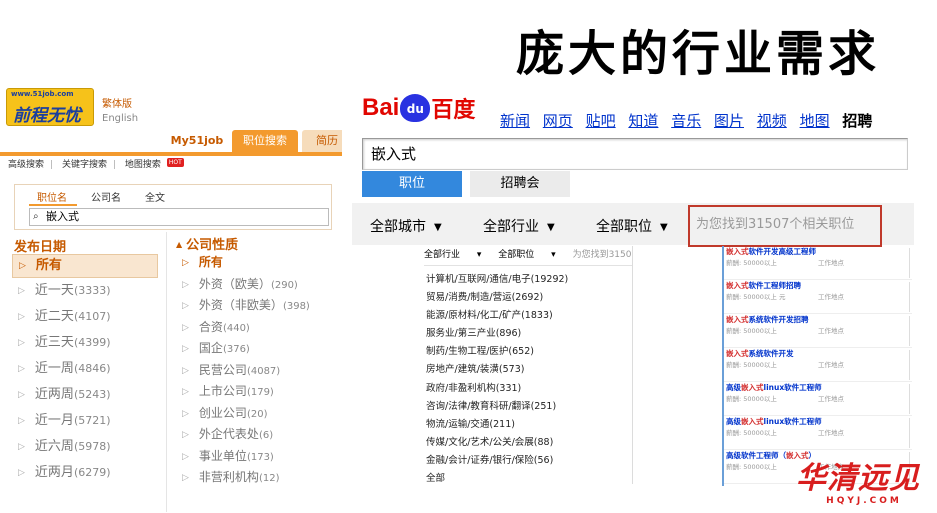 Image resolution: width=937 pixels, height=513 pixels. Describe the element at coordinates (528, 462) in the screenshot. I see `industry-option: 金融/会计/证券/银行/保险(56)` at that location.